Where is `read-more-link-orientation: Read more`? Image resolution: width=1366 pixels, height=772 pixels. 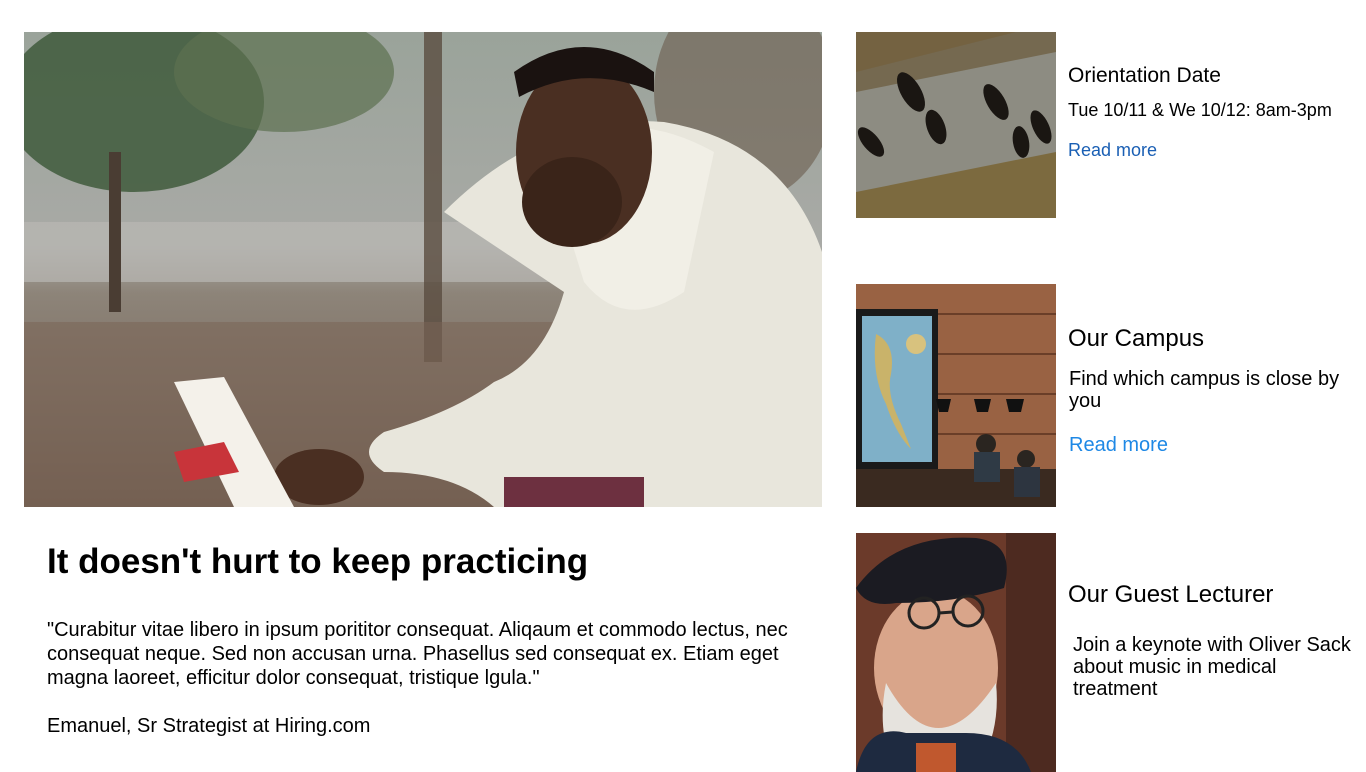
read-more-link-orientation: Read more is located at coordinates (1112, 150).